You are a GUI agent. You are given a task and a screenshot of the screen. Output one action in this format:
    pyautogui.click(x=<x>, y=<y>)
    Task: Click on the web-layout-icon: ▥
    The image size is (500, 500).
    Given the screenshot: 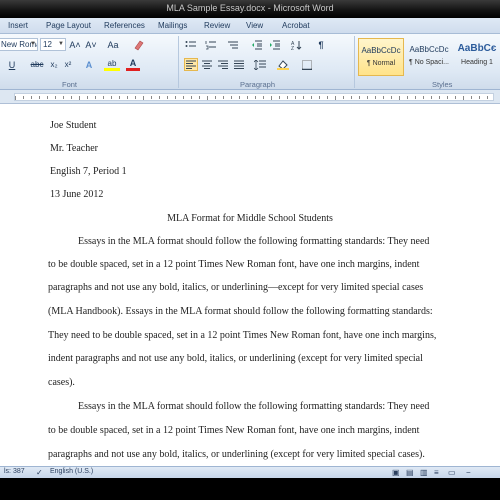 What is the action you would take?
    pyautogui.click(x=424, y=472)
    